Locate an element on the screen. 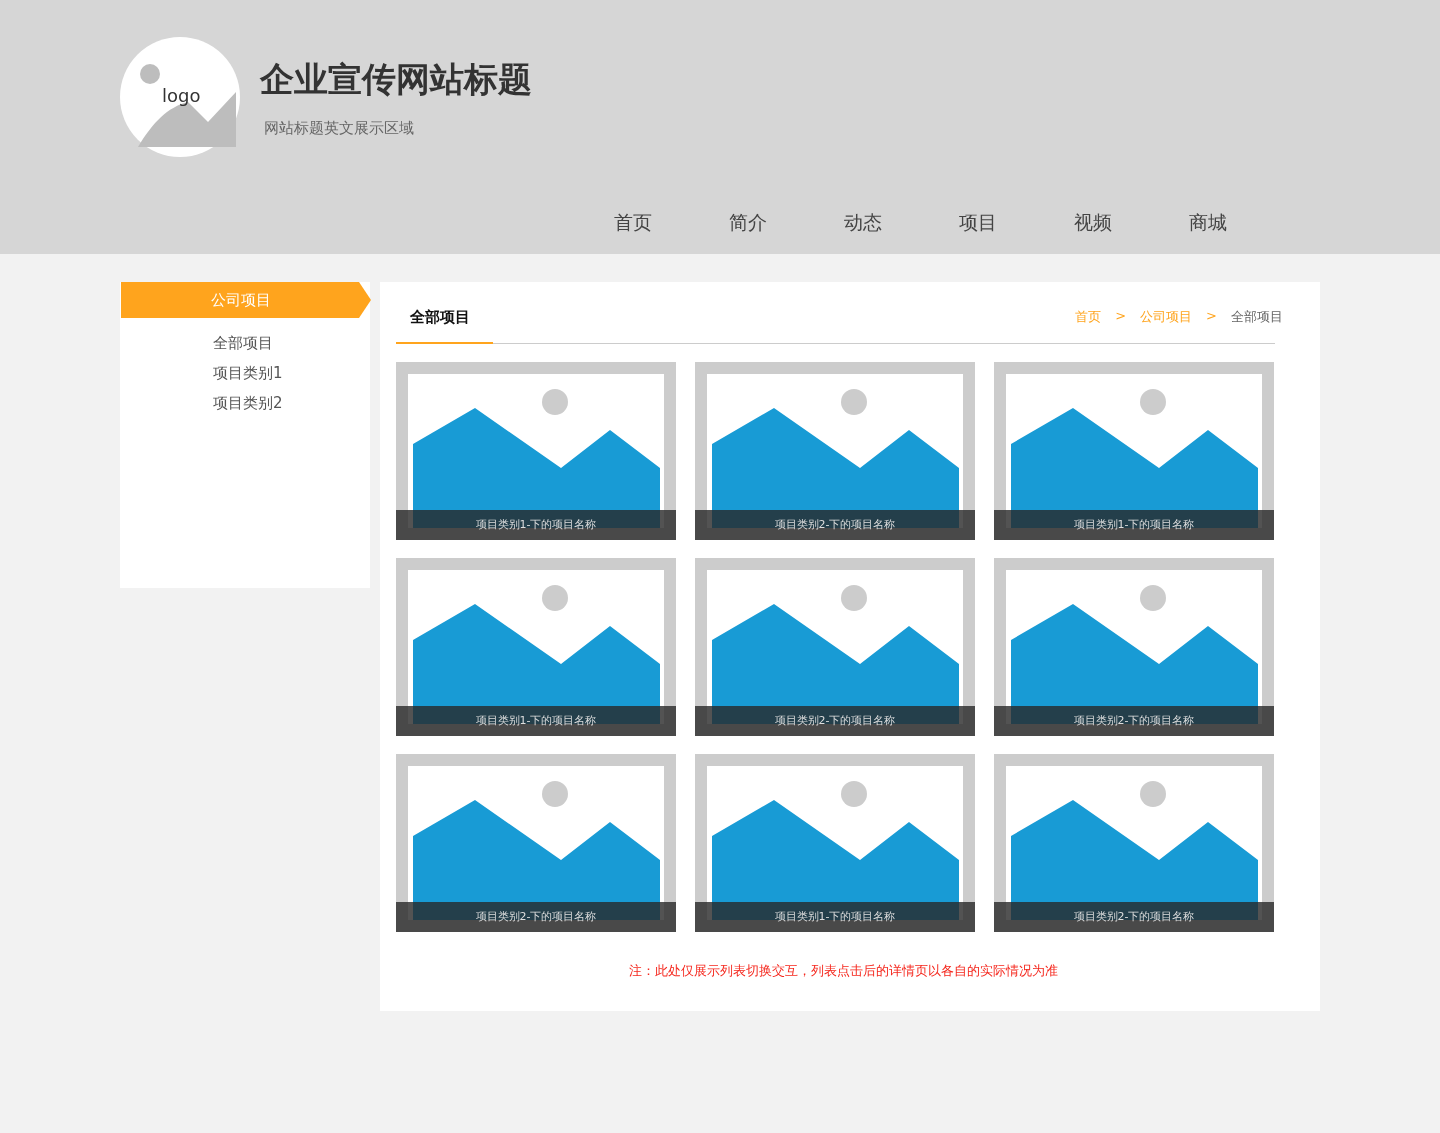 This screenshot has height=1133, width=1440. nav-link: 简介 is located at coordinates (747, 223).